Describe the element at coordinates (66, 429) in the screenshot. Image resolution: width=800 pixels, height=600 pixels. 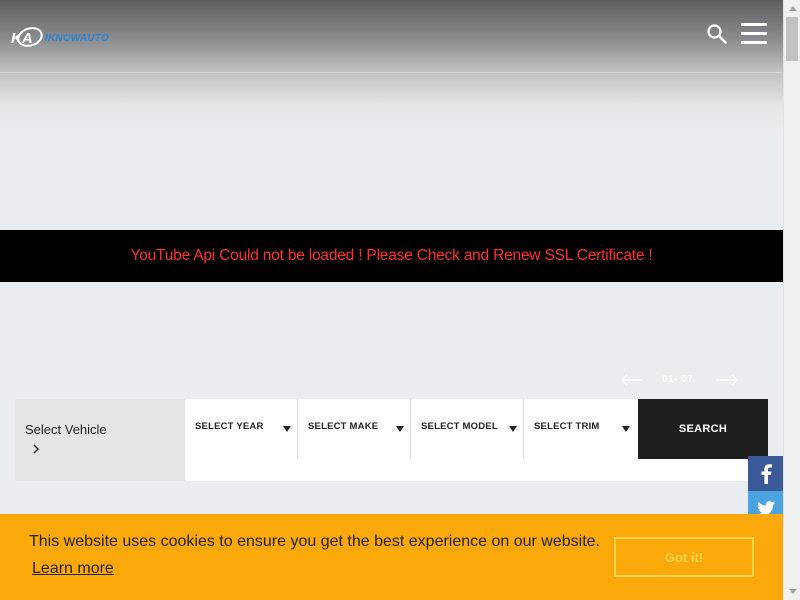
I see `select-vehicle-label: Select Vehicle` at that location.